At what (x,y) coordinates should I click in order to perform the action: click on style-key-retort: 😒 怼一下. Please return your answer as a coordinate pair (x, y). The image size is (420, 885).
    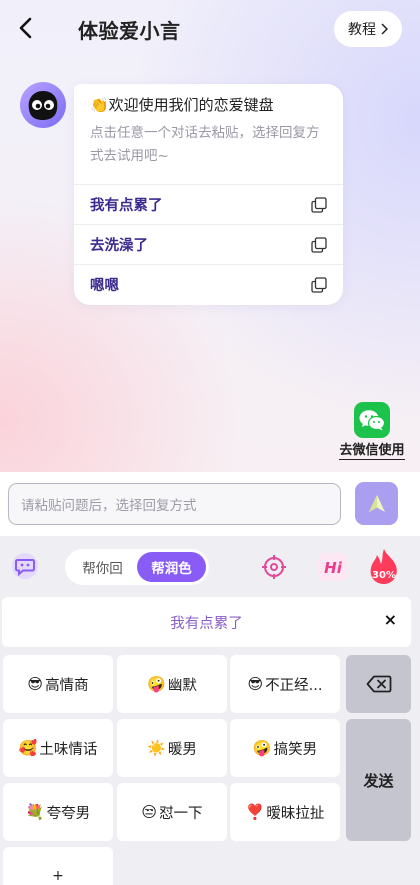
    Looking at the image, I should click on (172, 812).